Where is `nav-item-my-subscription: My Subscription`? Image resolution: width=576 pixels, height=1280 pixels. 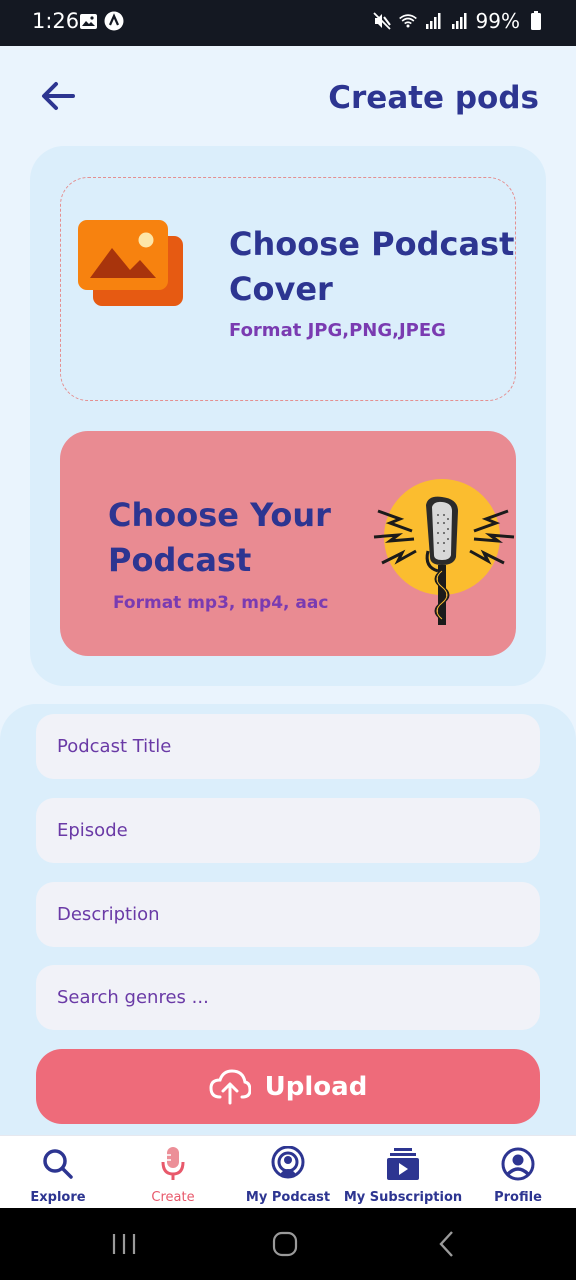
nav-item-my-subscription: My Subscription is located at coordinates (403, 1172).